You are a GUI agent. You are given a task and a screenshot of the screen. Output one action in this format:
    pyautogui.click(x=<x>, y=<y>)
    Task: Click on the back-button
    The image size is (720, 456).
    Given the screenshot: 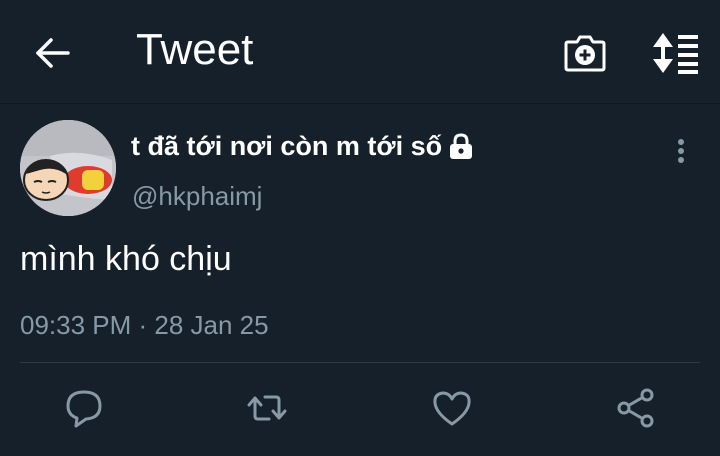 What is the action you would take?
    pyautogui.click(x=53, y=53)
    